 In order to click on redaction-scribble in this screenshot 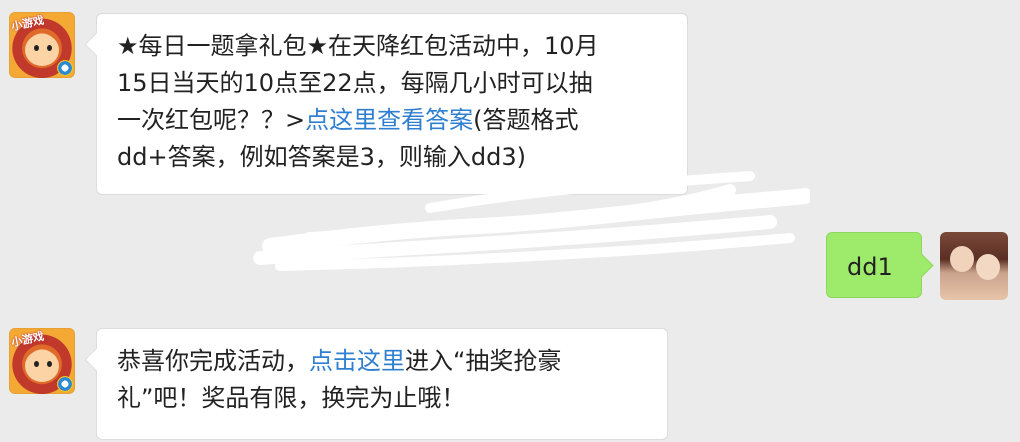, I will do `click(531, 221)`.